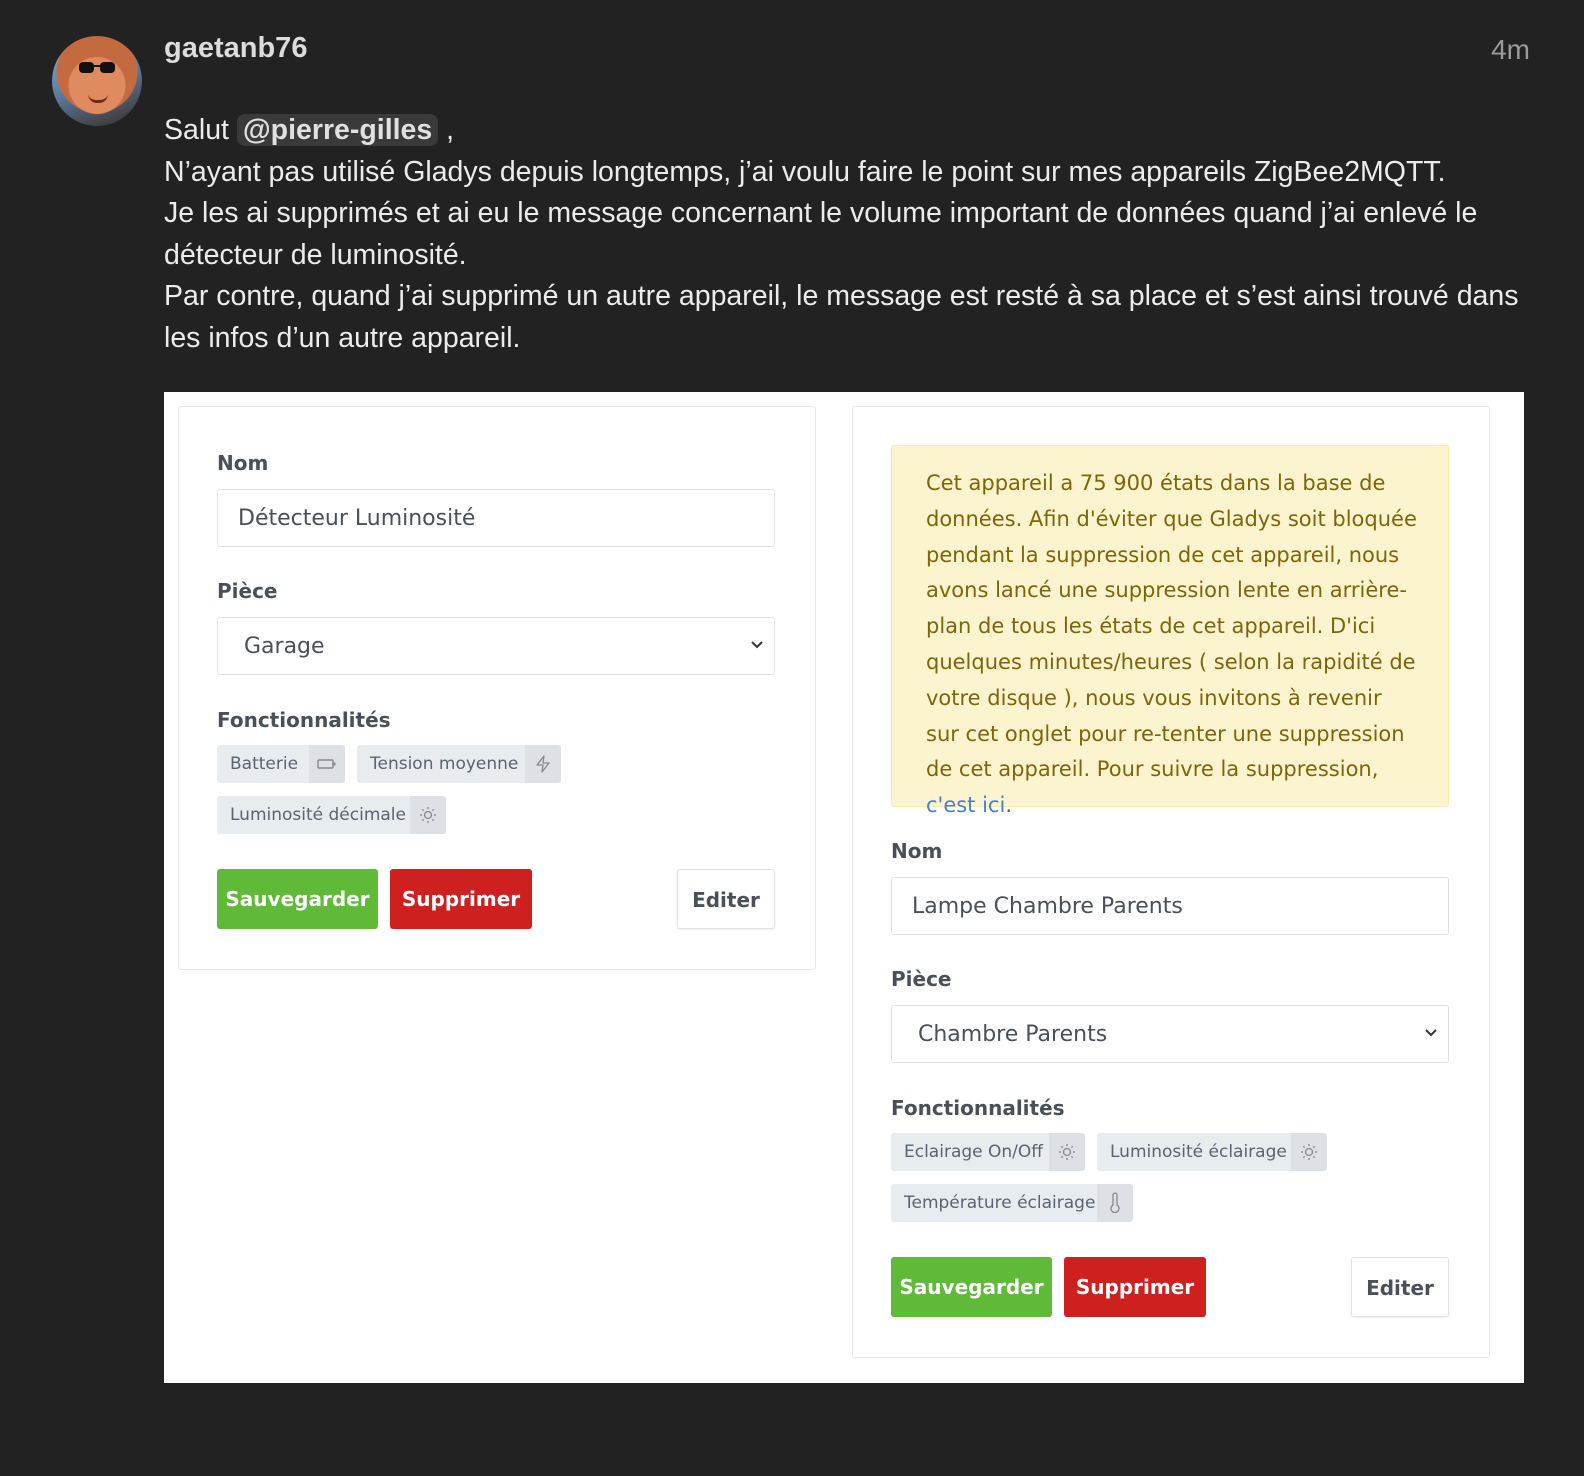 This screenshot has height=1476, width=1584. I want to click on feature-tag-label: Luminosité éclairage, so click(1198, 1152).